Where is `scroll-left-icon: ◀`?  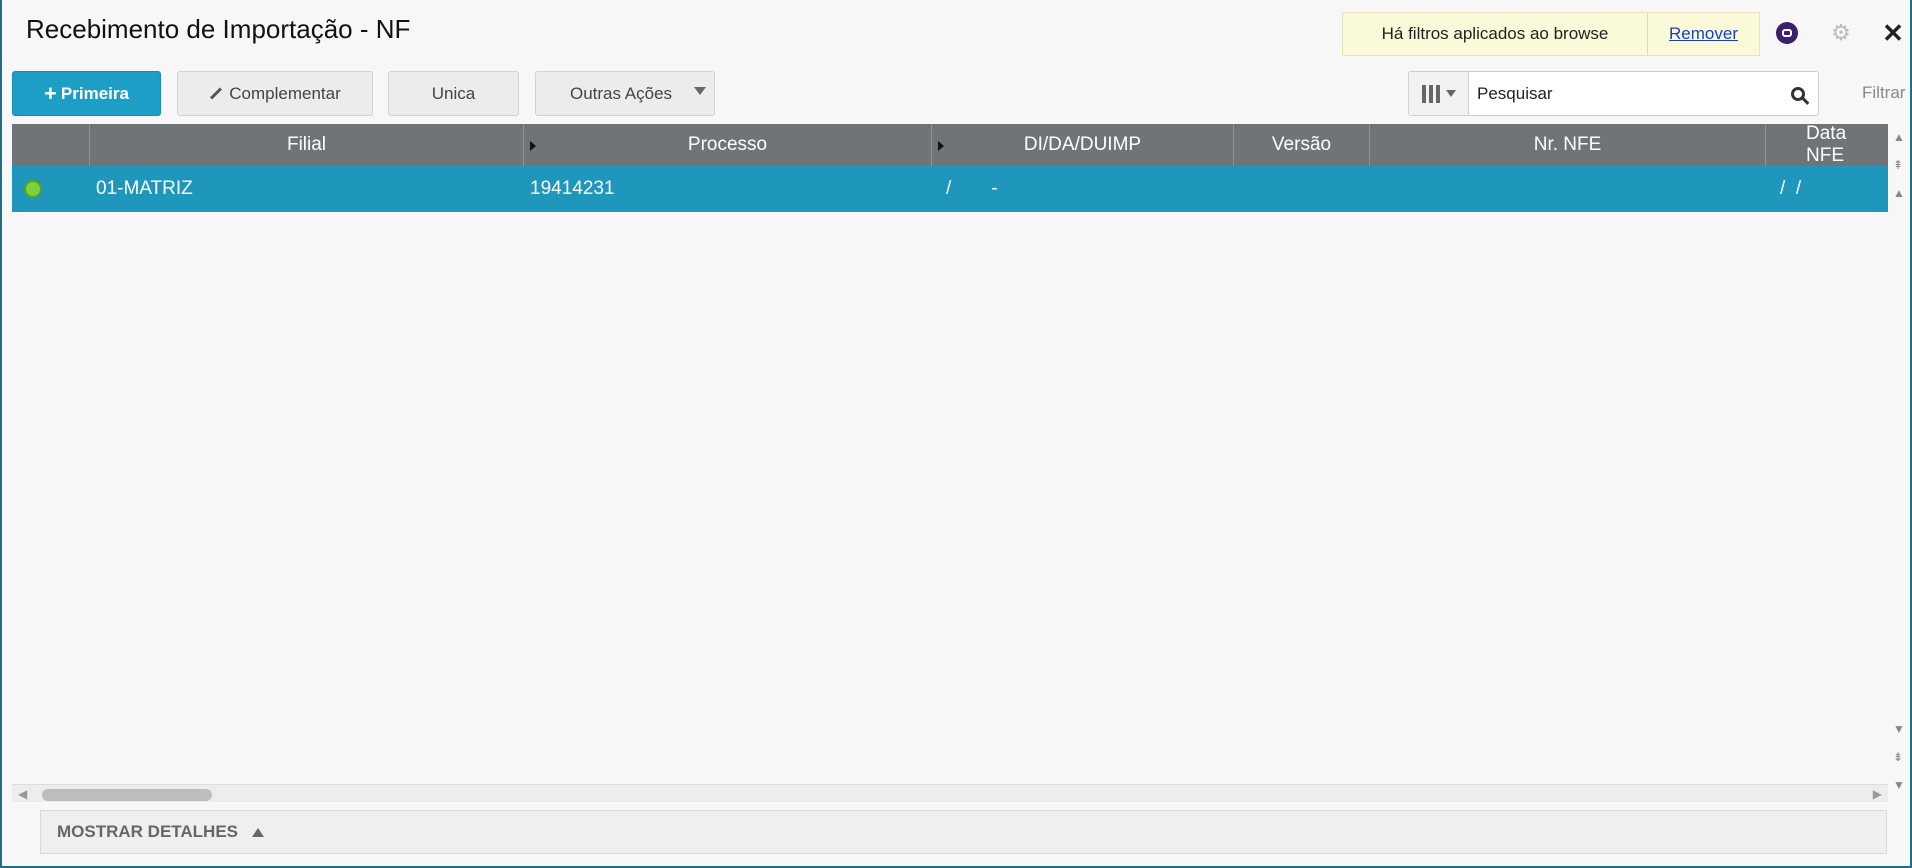 scroll-left-icon: ◀ is located at coordinates (22, 794).